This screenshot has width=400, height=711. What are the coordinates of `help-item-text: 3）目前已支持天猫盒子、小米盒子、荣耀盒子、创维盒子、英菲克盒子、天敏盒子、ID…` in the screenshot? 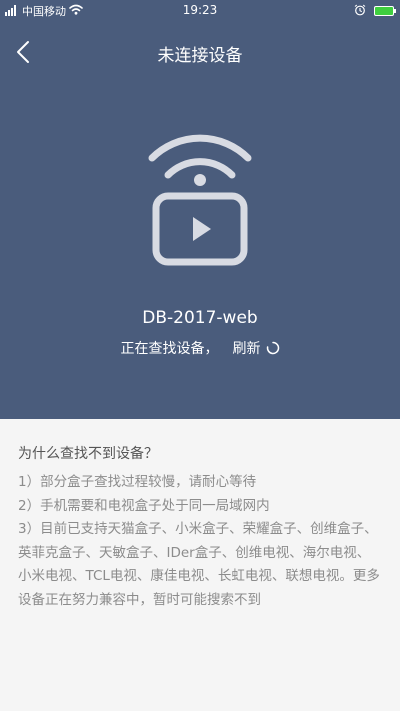 It's located at (199, 564).